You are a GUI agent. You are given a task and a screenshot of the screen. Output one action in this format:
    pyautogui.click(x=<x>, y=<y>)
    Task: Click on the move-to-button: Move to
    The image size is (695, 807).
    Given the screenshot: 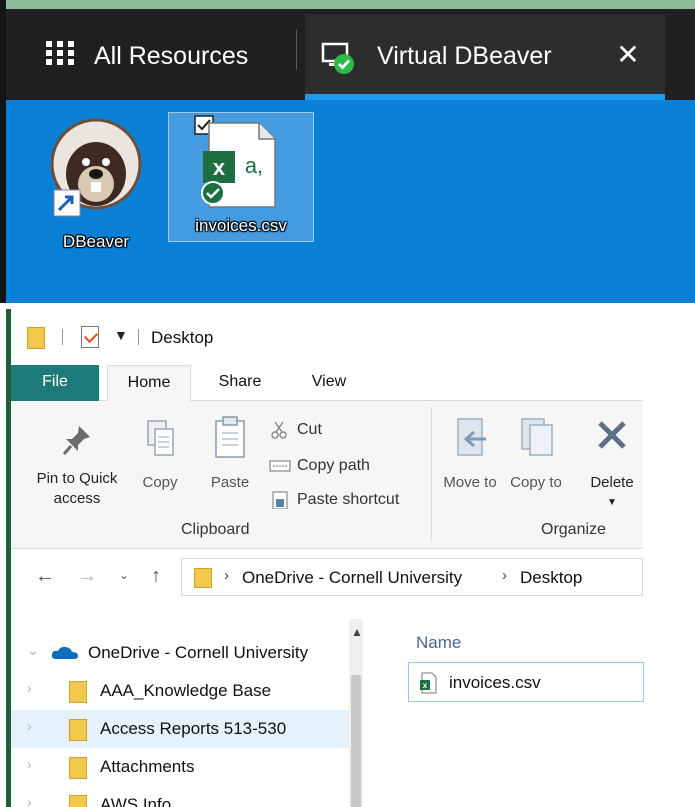 What is the action you would take?
    pyautogui.click(x=470, y=454)
    